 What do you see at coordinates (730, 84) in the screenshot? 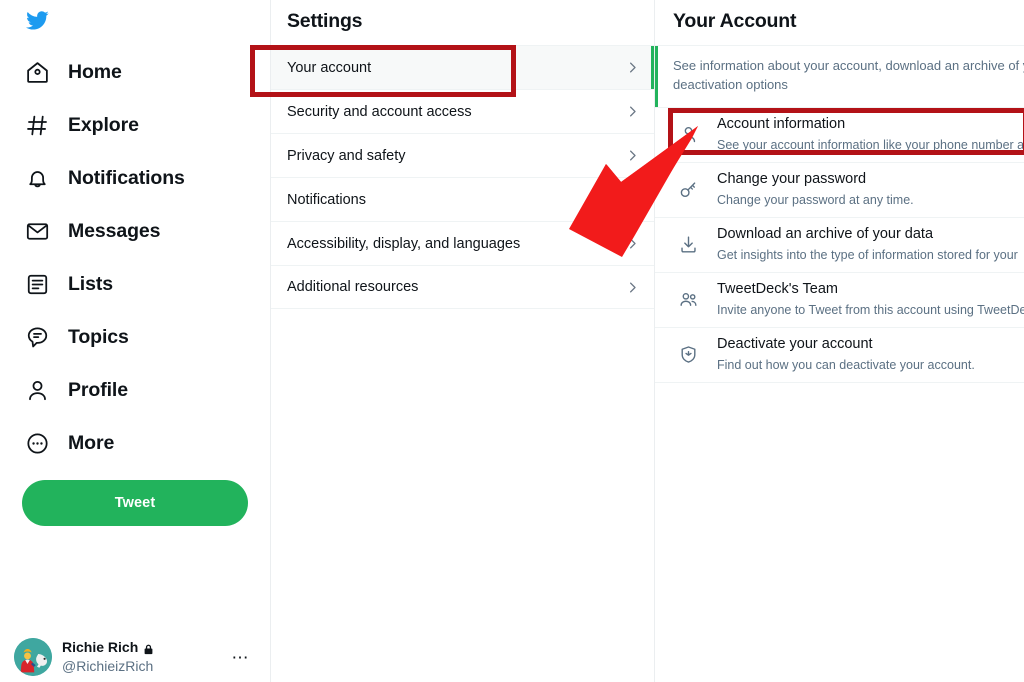
I see `panel-description-line-2: deactivation options` at bounding box center [730, 84].